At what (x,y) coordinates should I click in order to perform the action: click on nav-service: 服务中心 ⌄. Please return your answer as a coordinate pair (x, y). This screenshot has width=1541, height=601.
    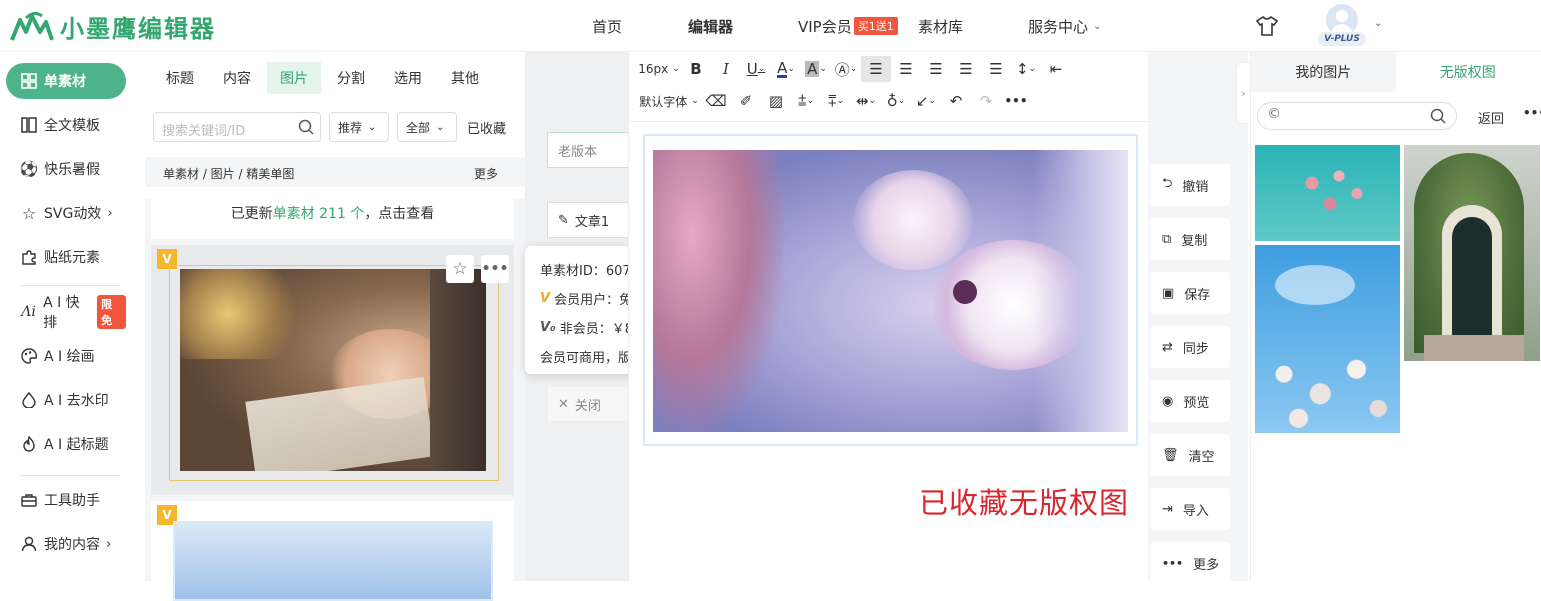
    Looking at the image, I should click on (1064, 26).